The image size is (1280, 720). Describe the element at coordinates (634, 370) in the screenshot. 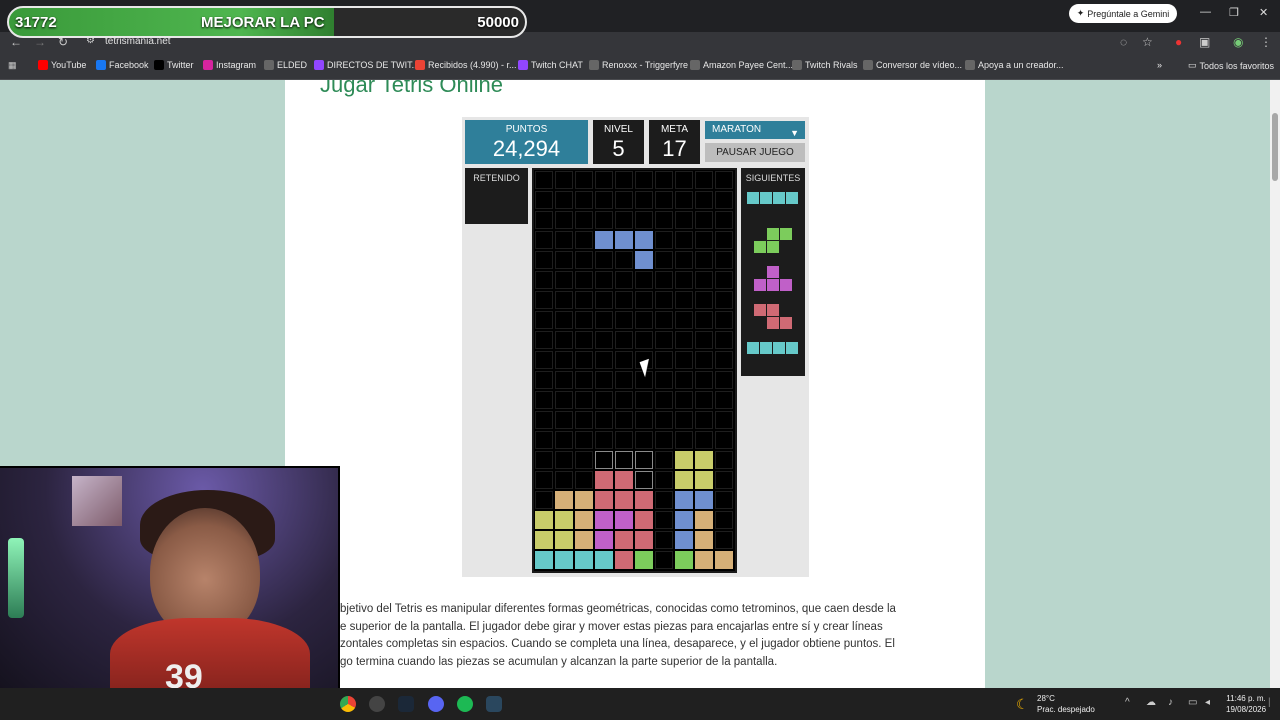

I see `game-board` at that location.